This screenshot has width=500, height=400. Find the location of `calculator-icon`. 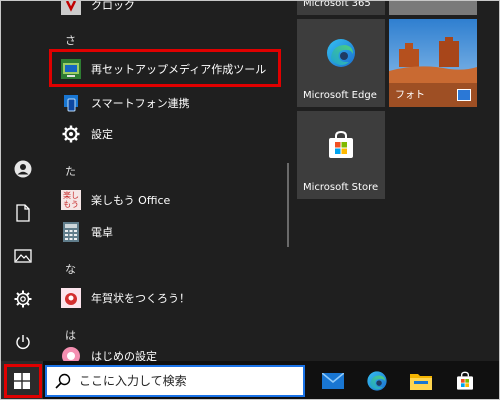

calculator-icon is located at coordinates (71, 232).